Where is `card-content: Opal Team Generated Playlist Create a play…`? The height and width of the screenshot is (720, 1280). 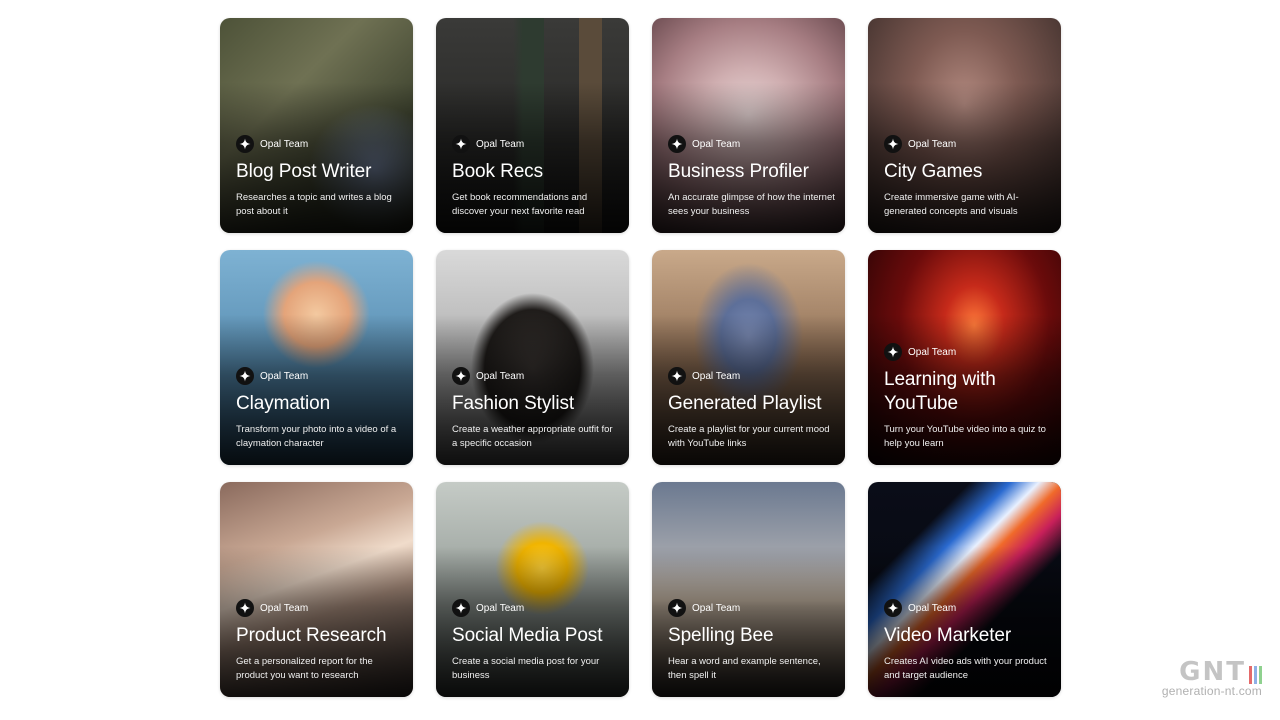 card-content: Opal Team Generated Playlist Create a play… is located at coordinates (751, 409).